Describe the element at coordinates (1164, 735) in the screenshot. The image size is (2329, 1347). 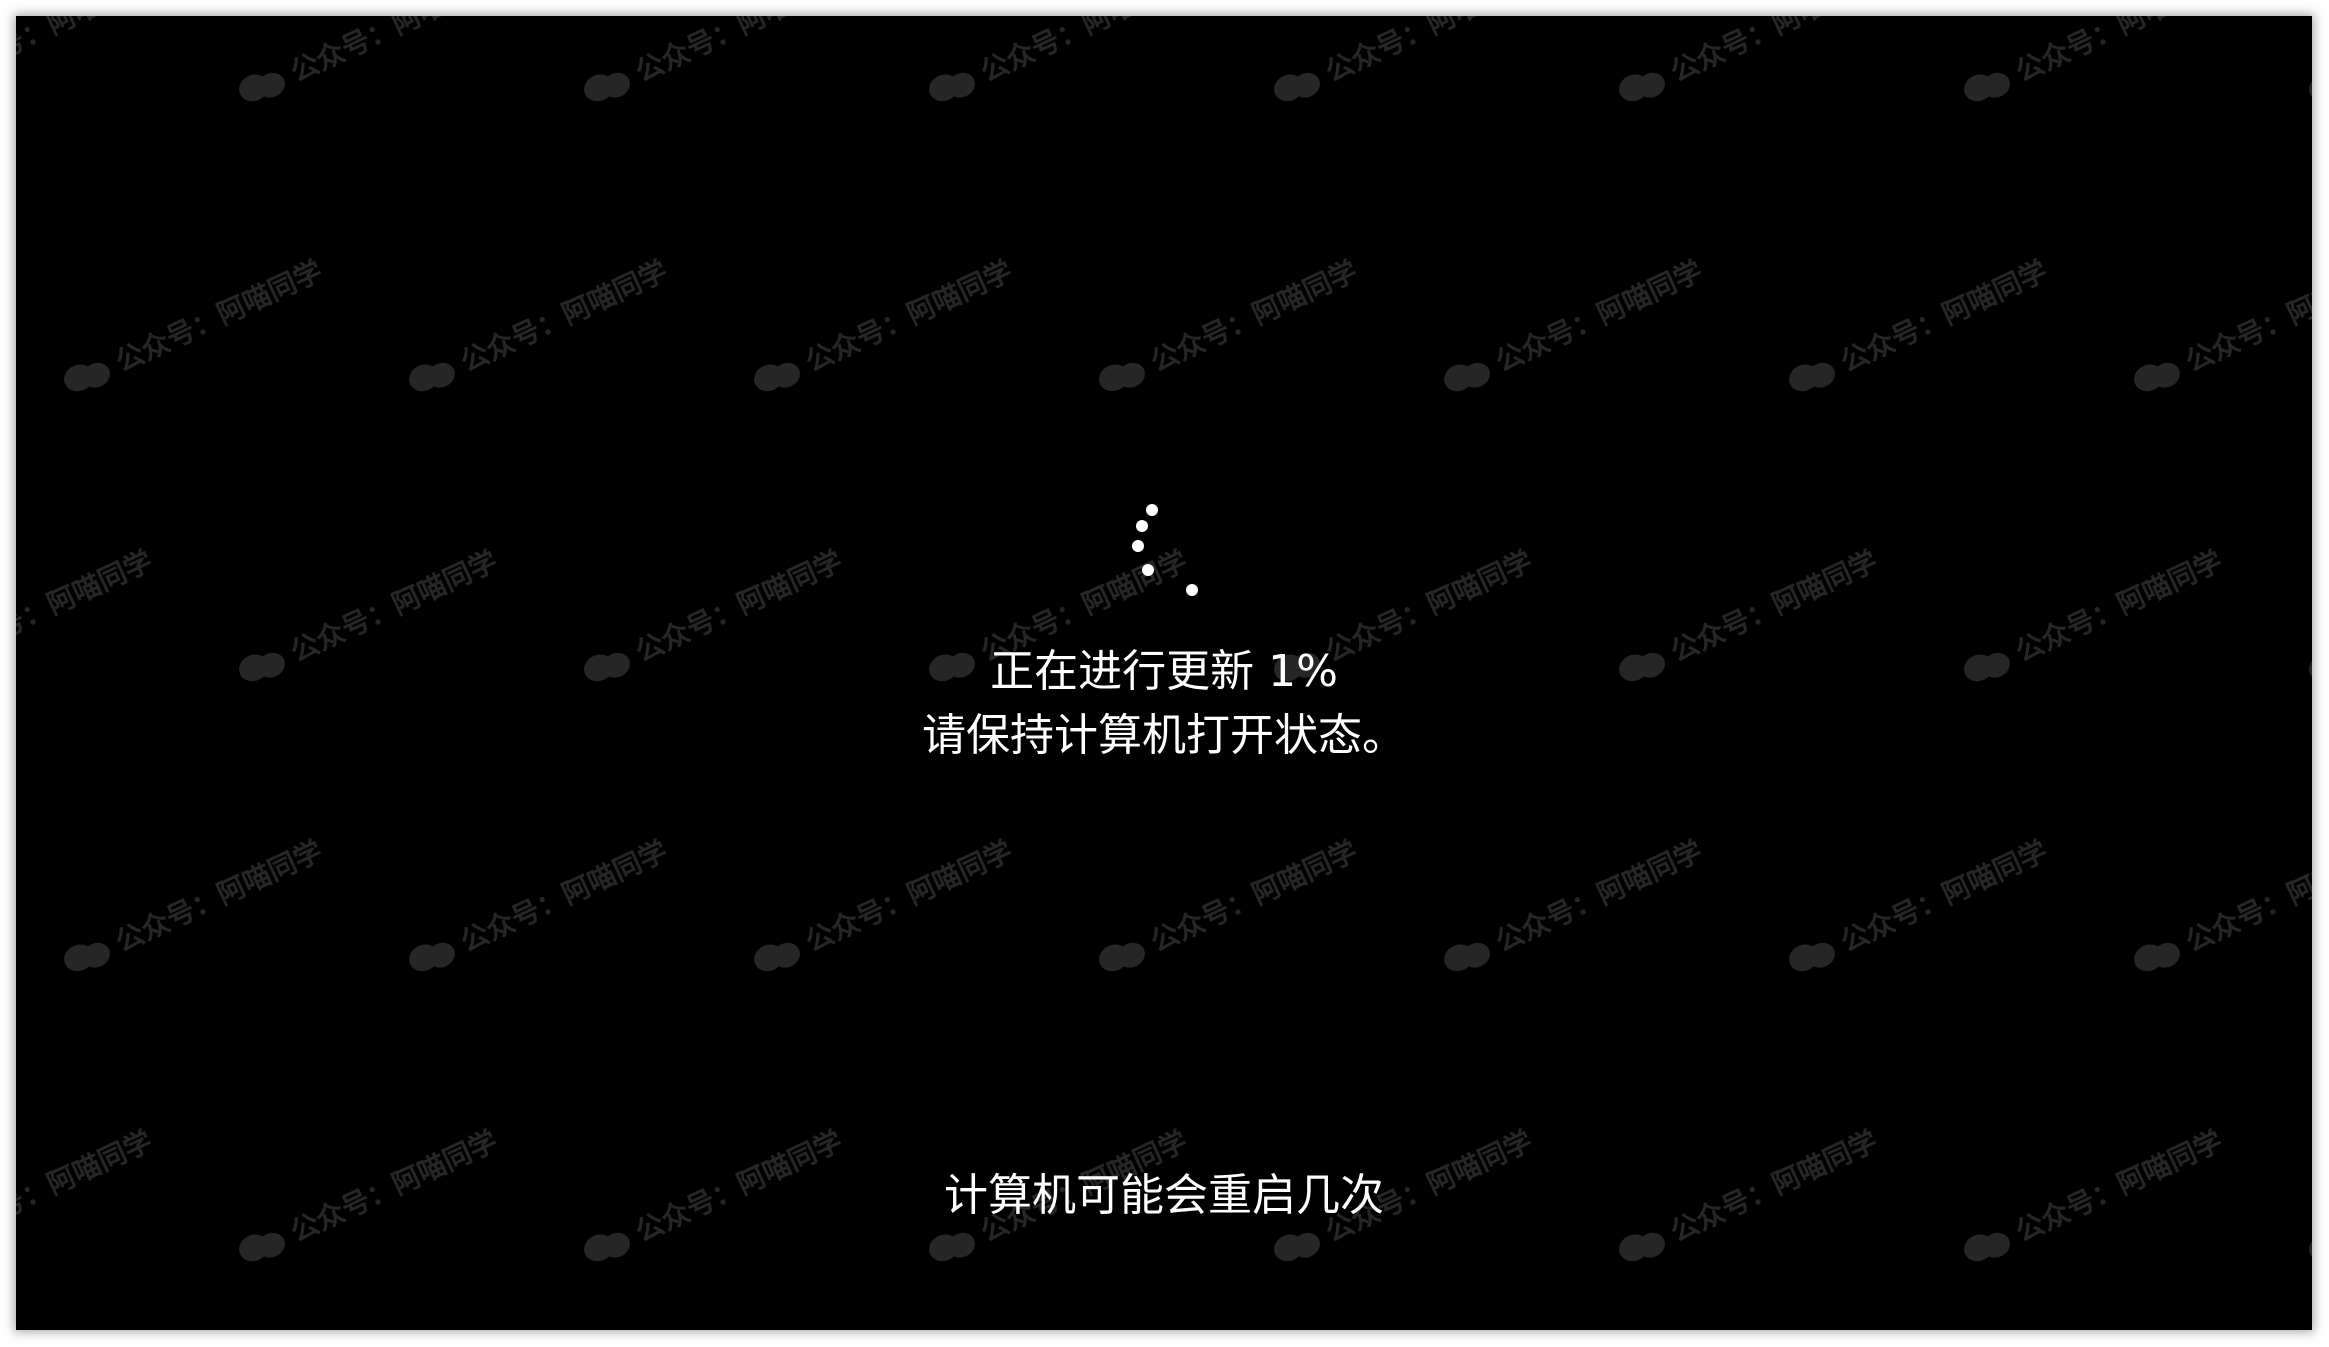
I see `keep-computer-on-text: 请保持计算机打开状态。` at that location.